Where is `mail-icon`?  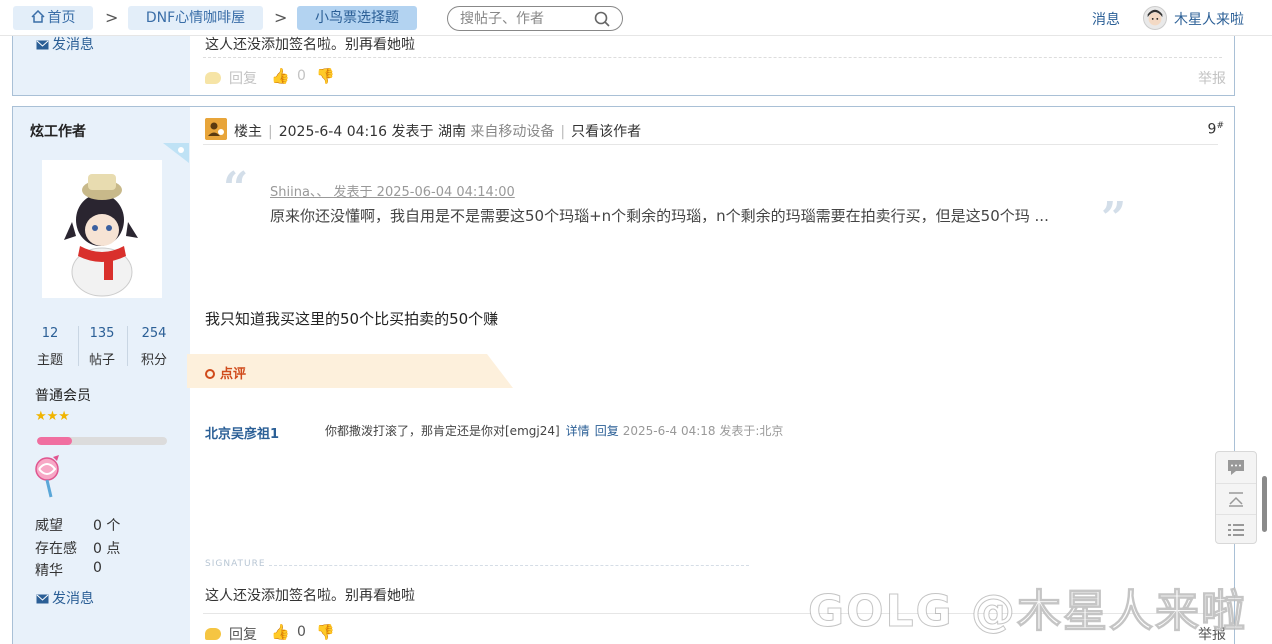
mail-icon is located at coordinates (42, 599).